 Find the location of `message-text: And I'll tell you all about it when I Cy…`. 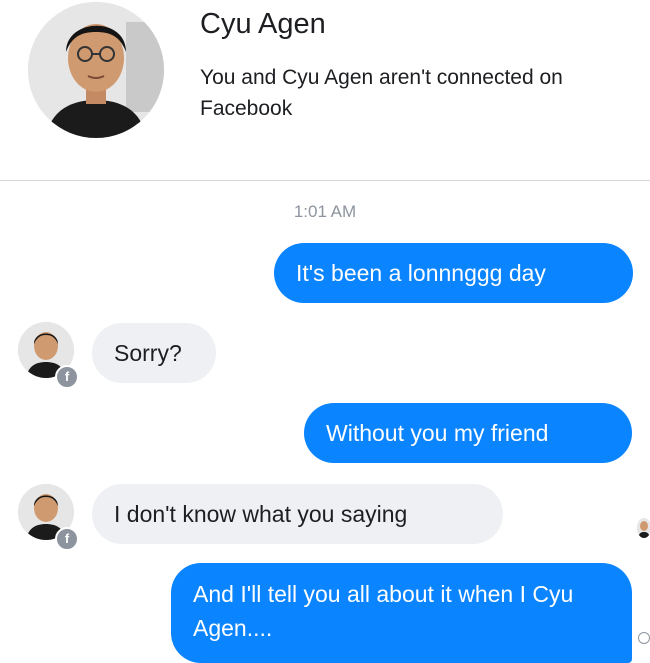

message-text: And I'll tell you all about it when I Cy… is located at coordinates (383, 611).